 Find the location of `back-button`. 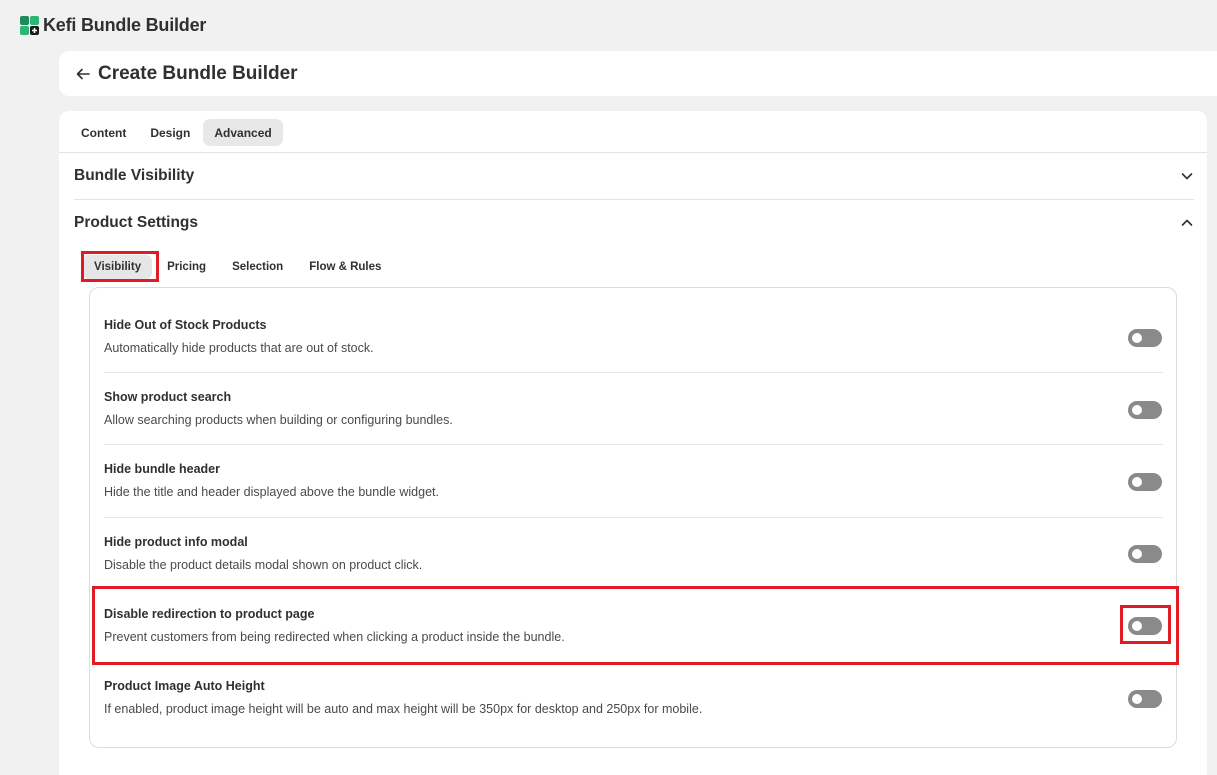

back-button is located at coordinates (83, 74).